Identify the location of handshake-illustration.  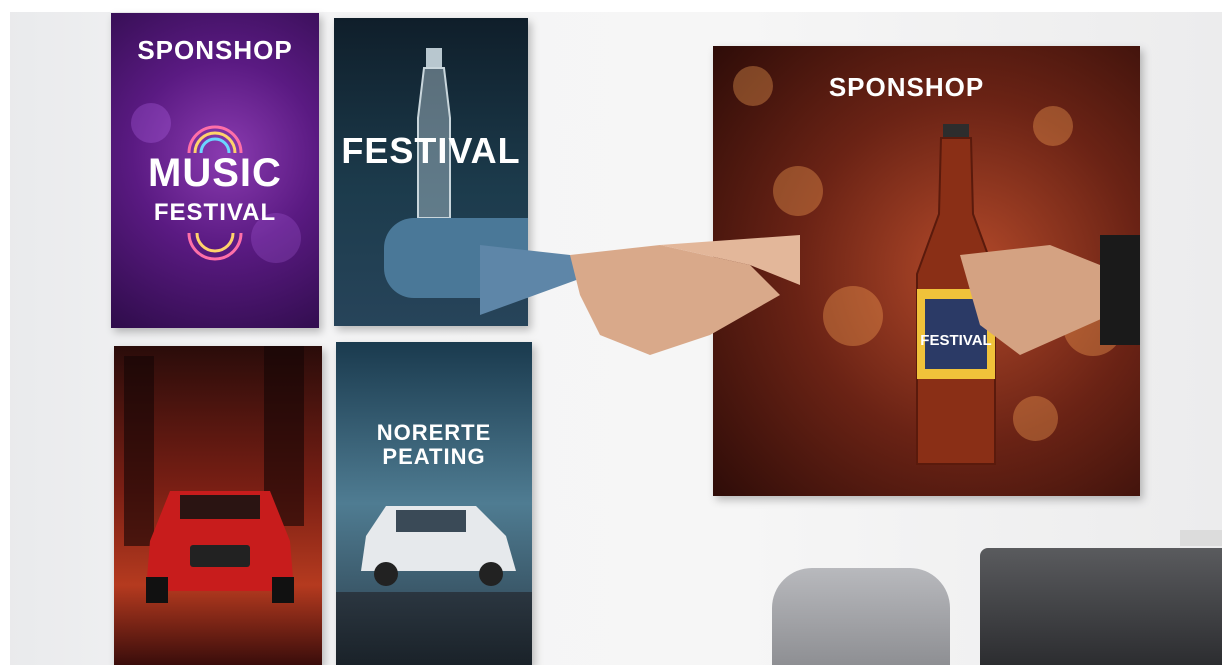
(640, 295).